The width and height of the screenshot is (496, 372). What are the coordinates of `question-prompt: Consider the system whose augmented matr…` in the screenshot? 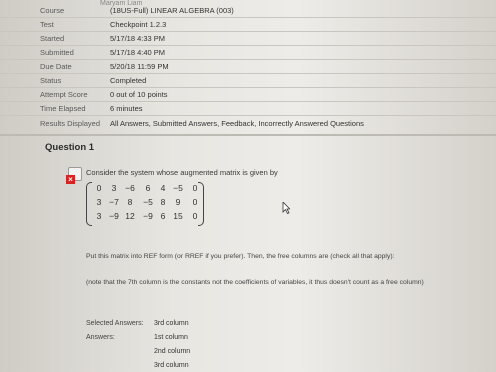 It's located at (182, 172).